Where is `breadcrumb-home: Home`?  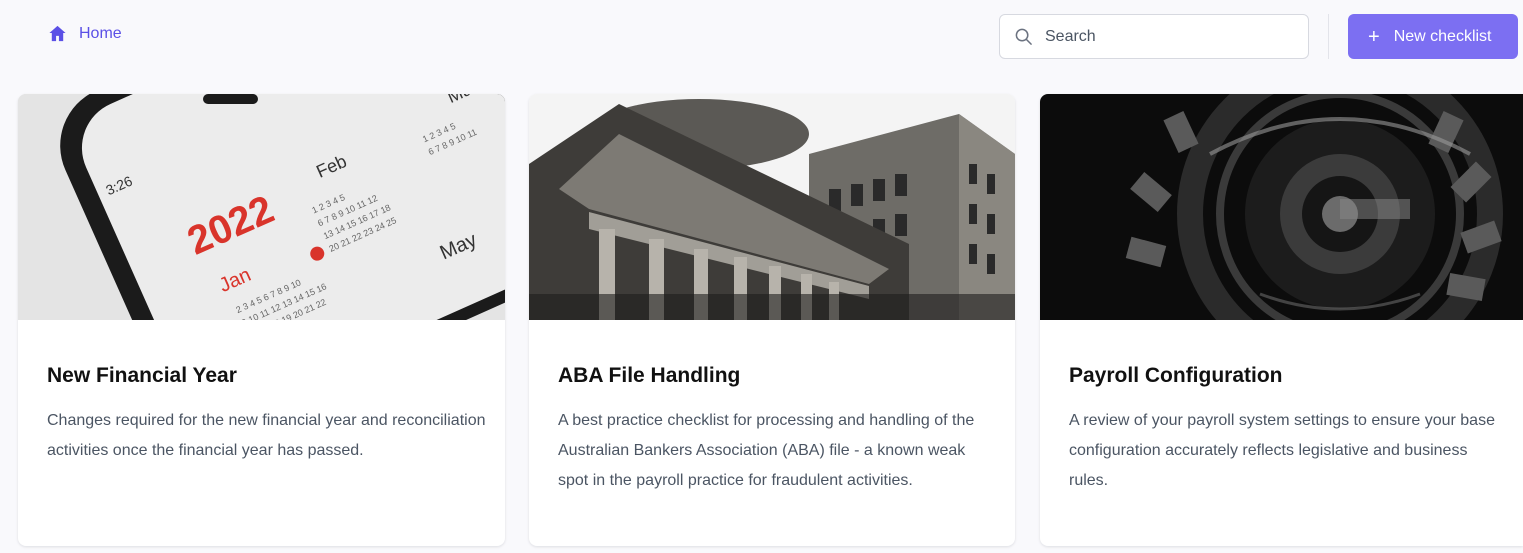 breadcrumb-home: Home is located at coordinates (85, 33).